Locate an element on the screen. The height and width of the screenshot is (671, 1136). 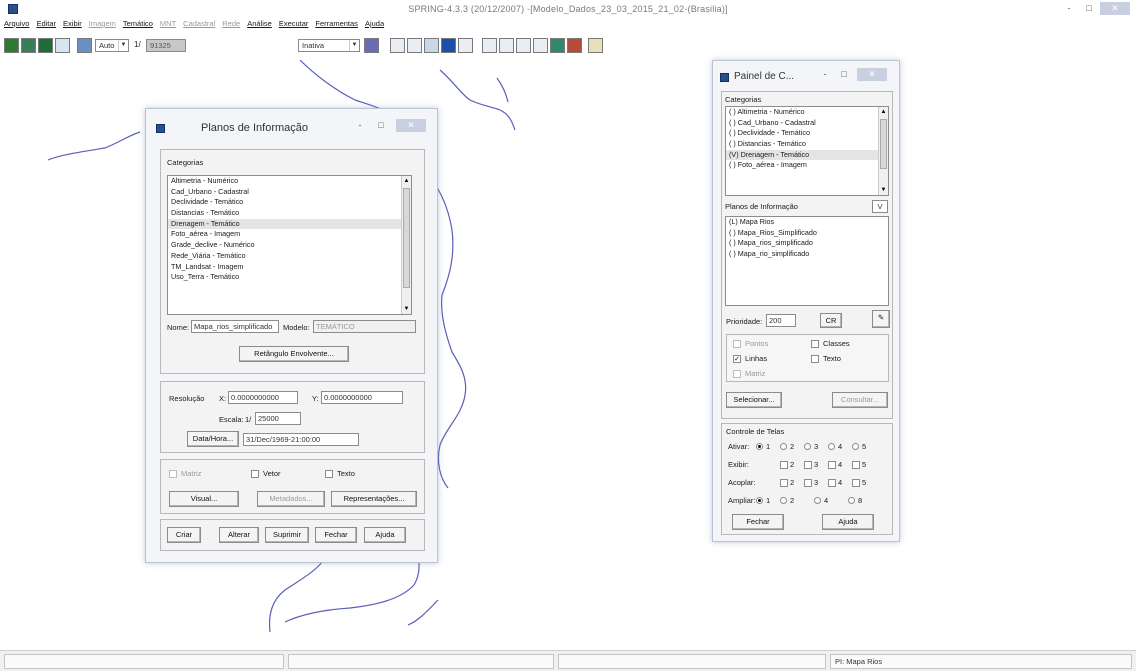
edit-line-icon is located at coordinates (489, 45).